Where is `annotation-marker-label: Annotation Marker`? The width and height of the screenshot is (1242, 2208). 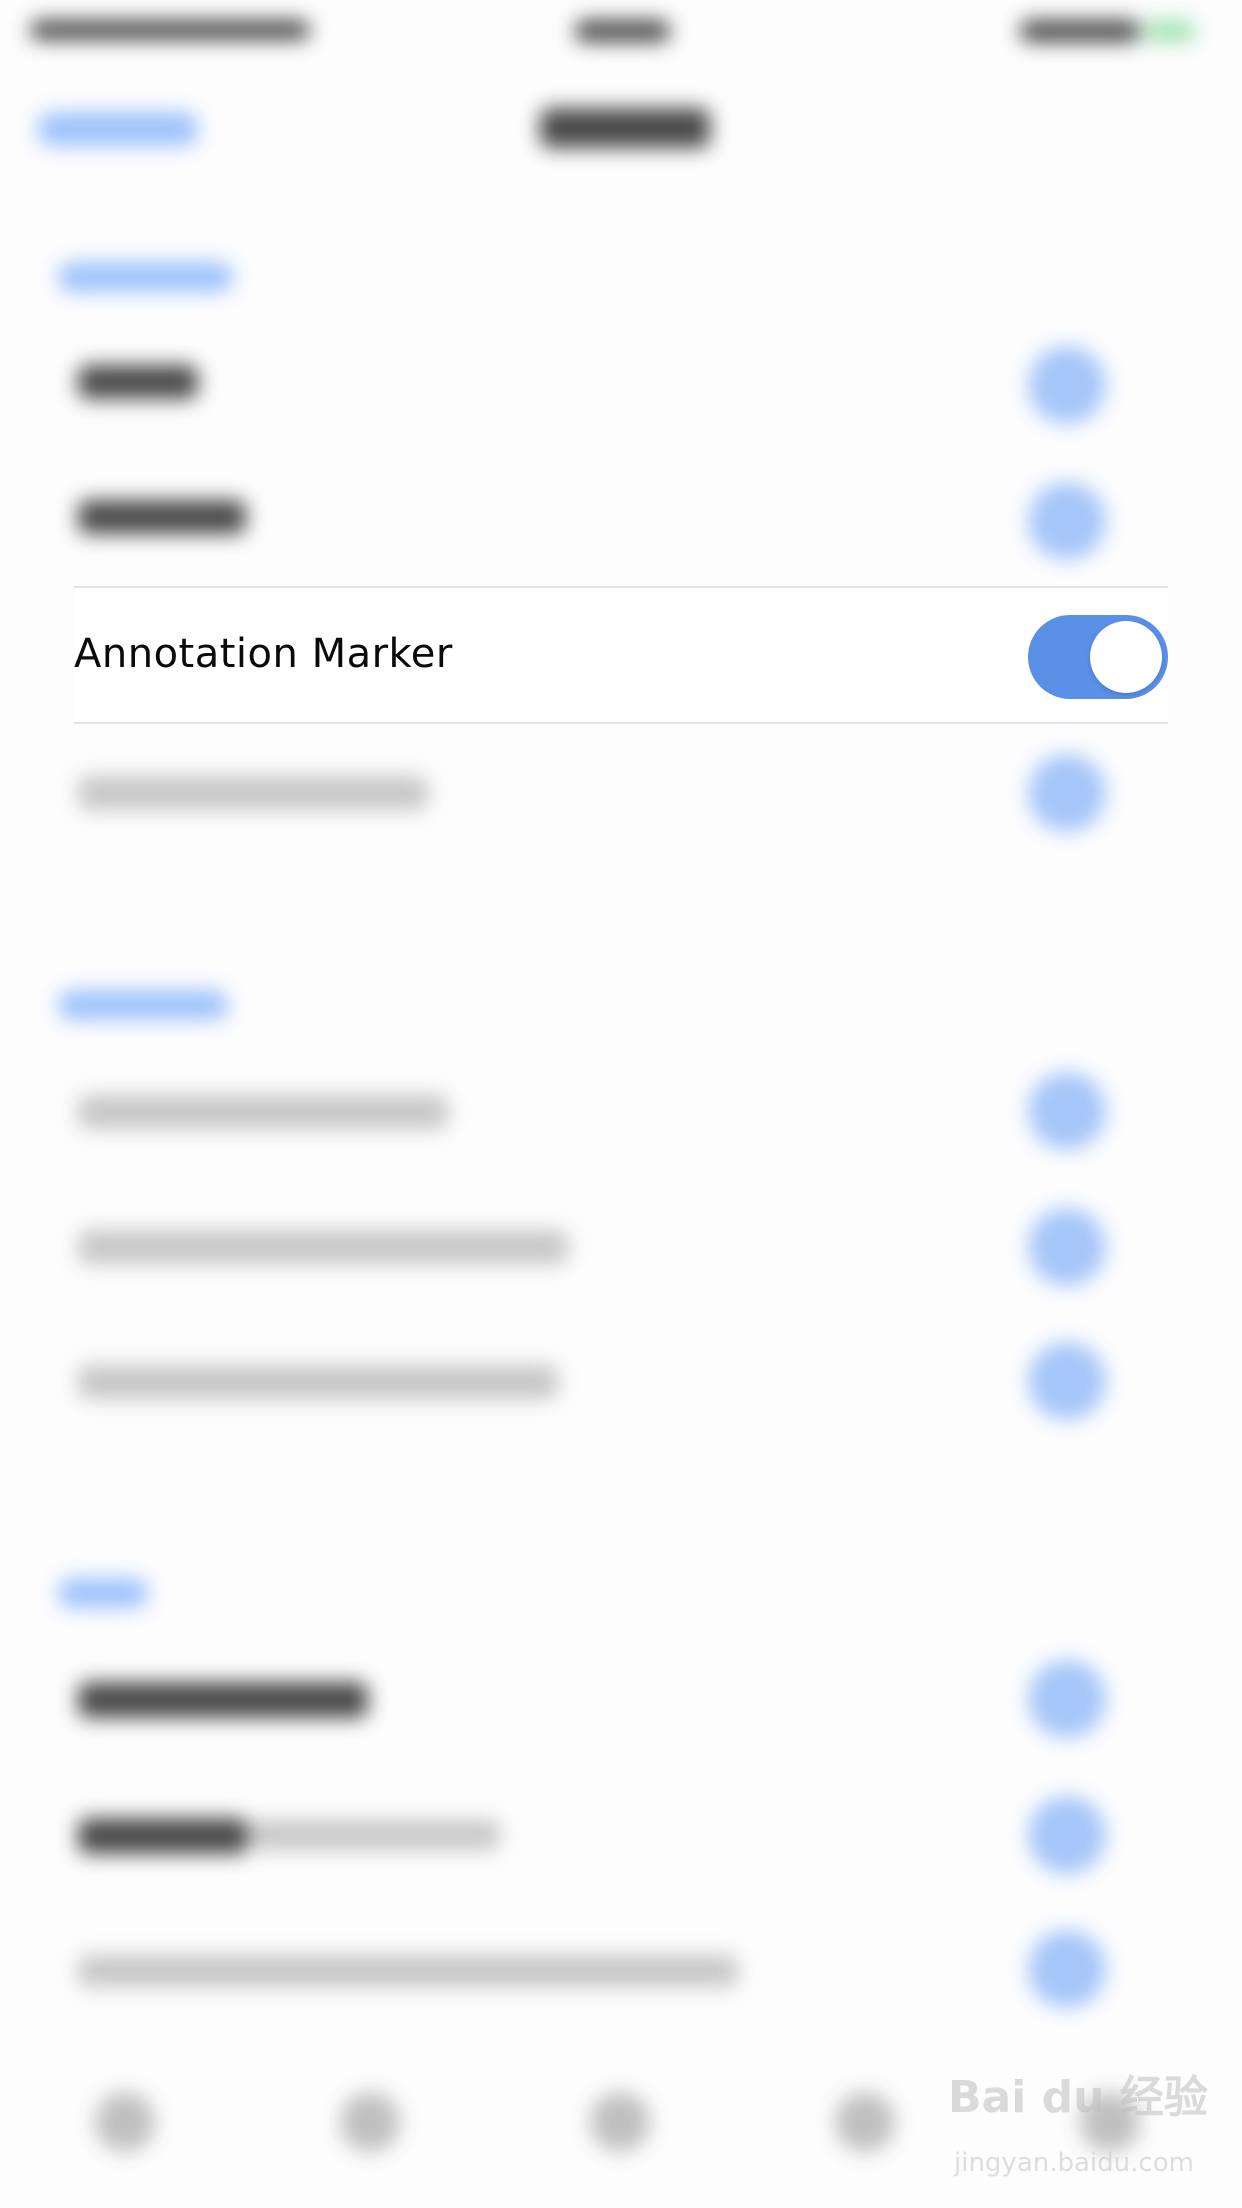 annotation-marker-label: Annotation Marker is located at coordinates (263, 654).